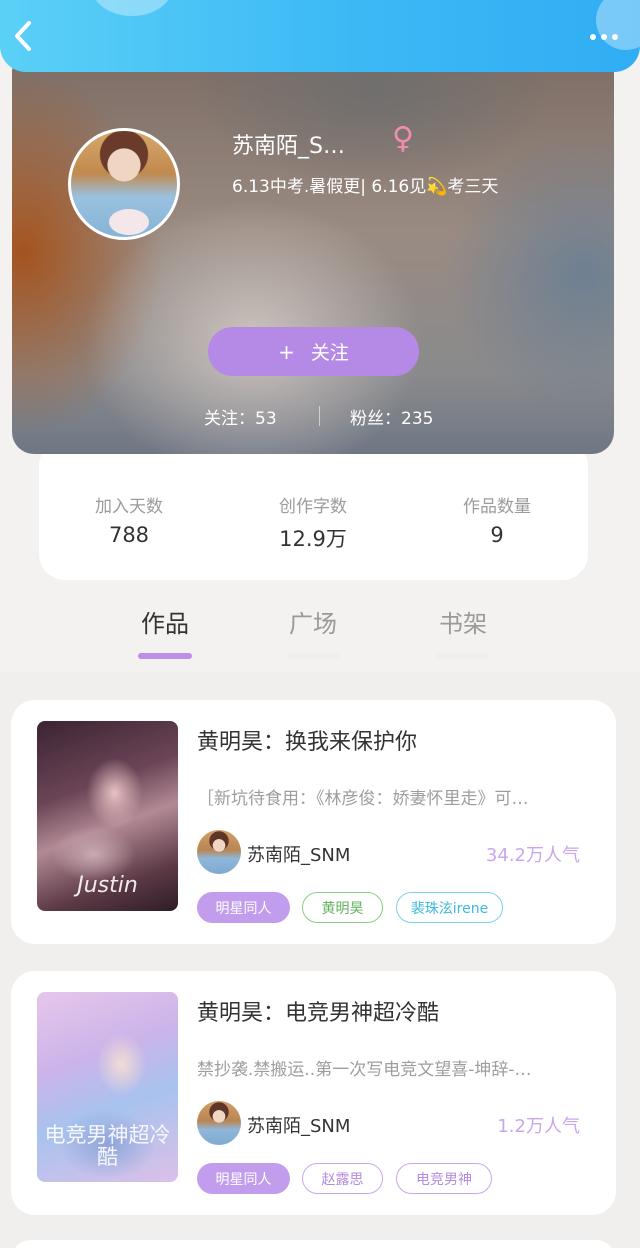  Describe the element at coordinates (538, 1126) in the screenshot. I see `popularity: 1.2万人气` at that location.